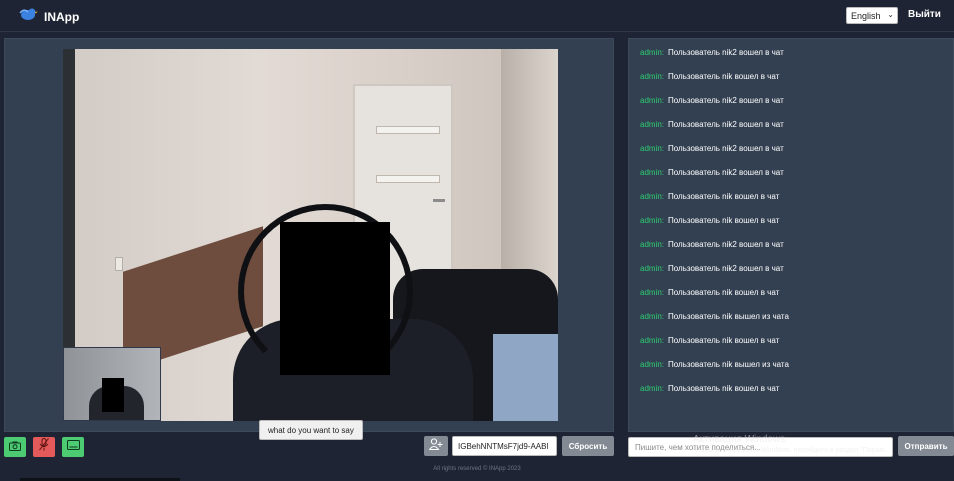 The image size is (954, 481). Describe the element at coordinates (866, 15) in the screenshot. I see `language-value: English` at that location.